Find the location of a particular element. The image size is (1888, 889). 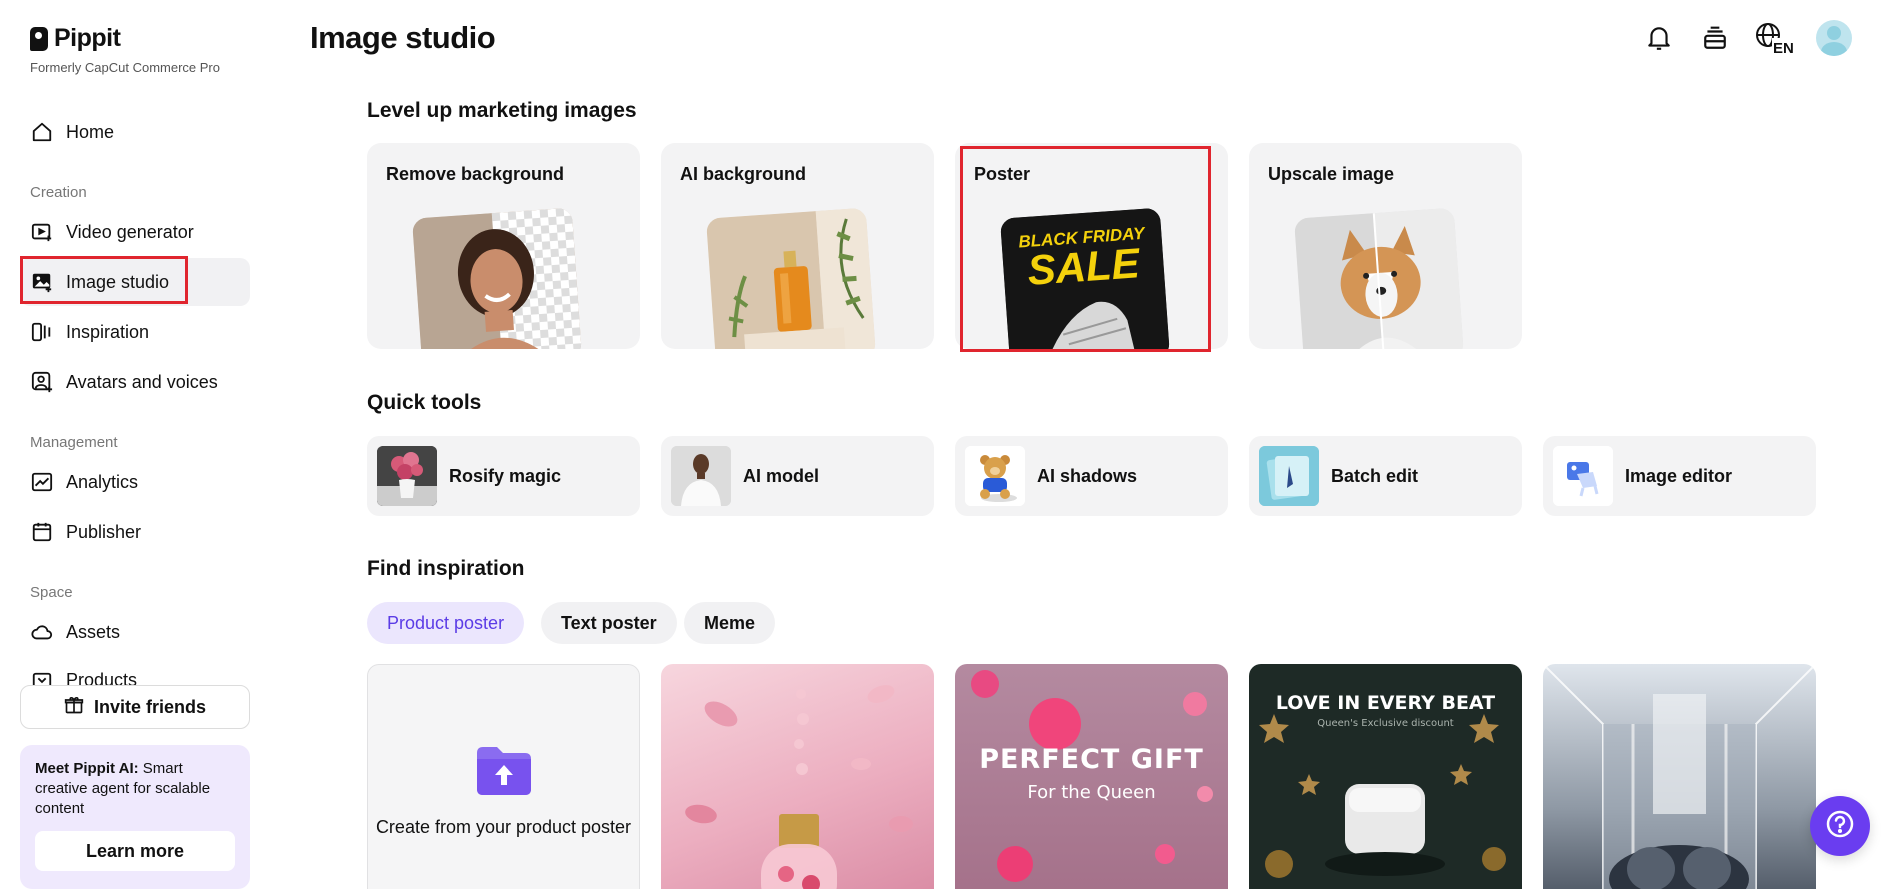

image-studio-icon is located at coordinates (42, 282).